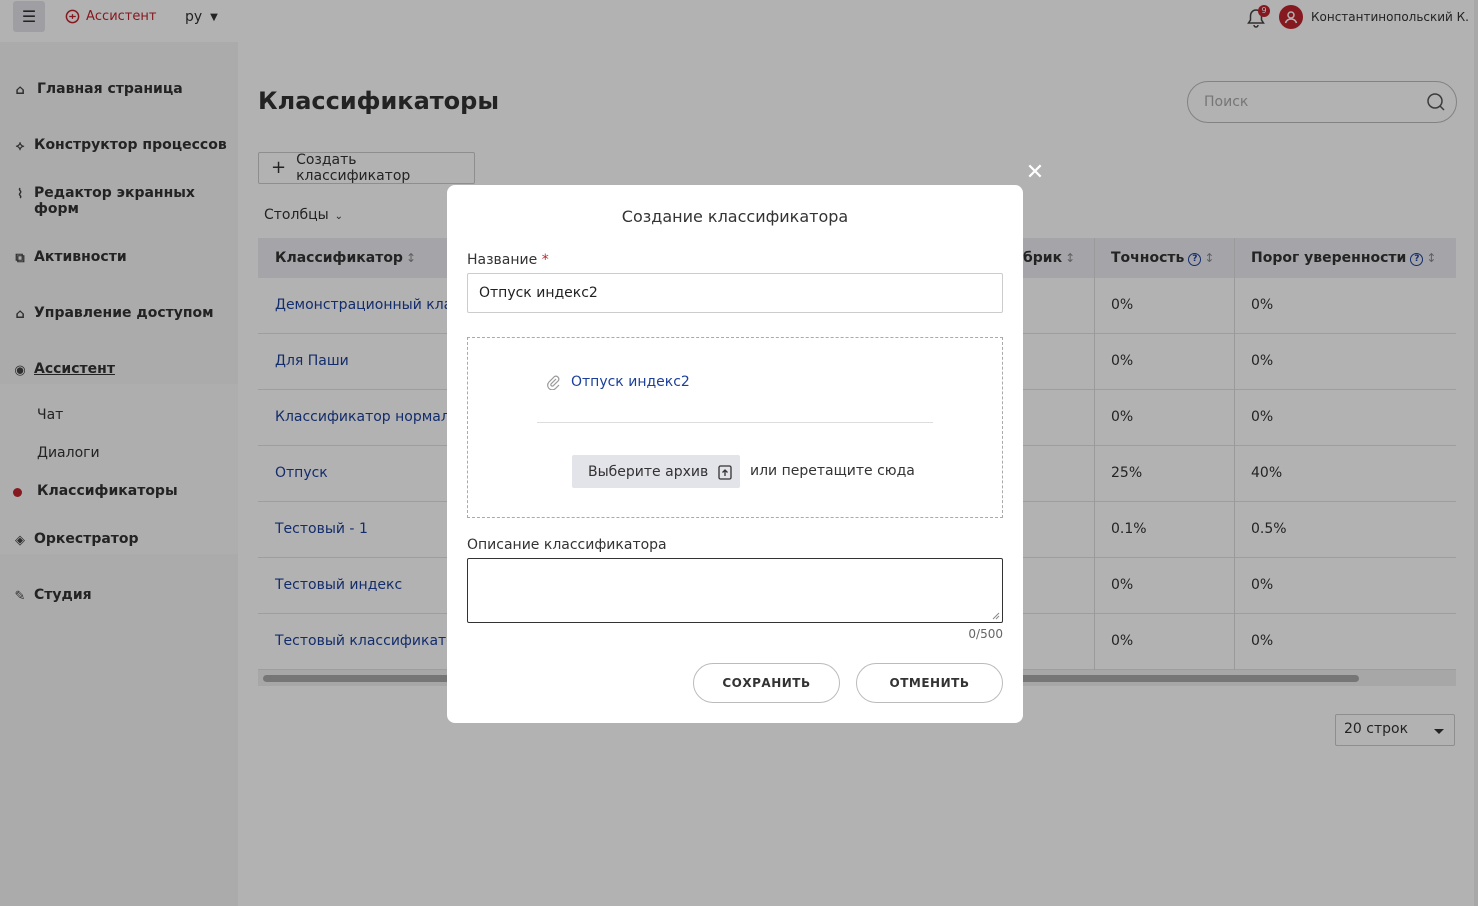 This screenshot has height=906, width=1478. What do you see at coordinates (630, 382) in the screenshot?
I see `file-name-link: Отпуск индекс2` at bounding box center [630, 382].